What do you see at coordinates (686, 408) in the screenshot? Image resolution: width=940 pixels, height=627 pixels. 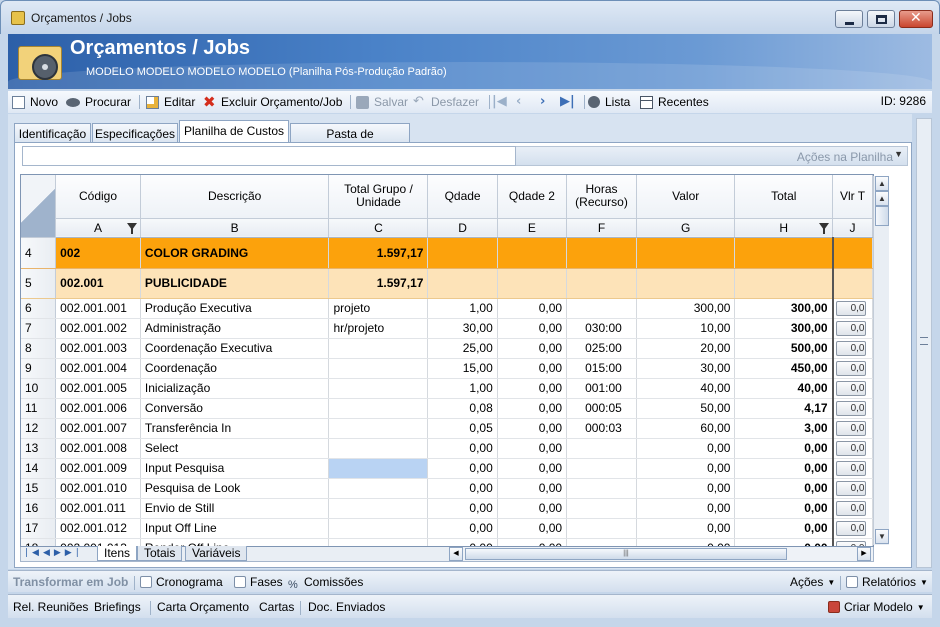 I see `cell-valor: 50,00` at bounding box center [686, 408].